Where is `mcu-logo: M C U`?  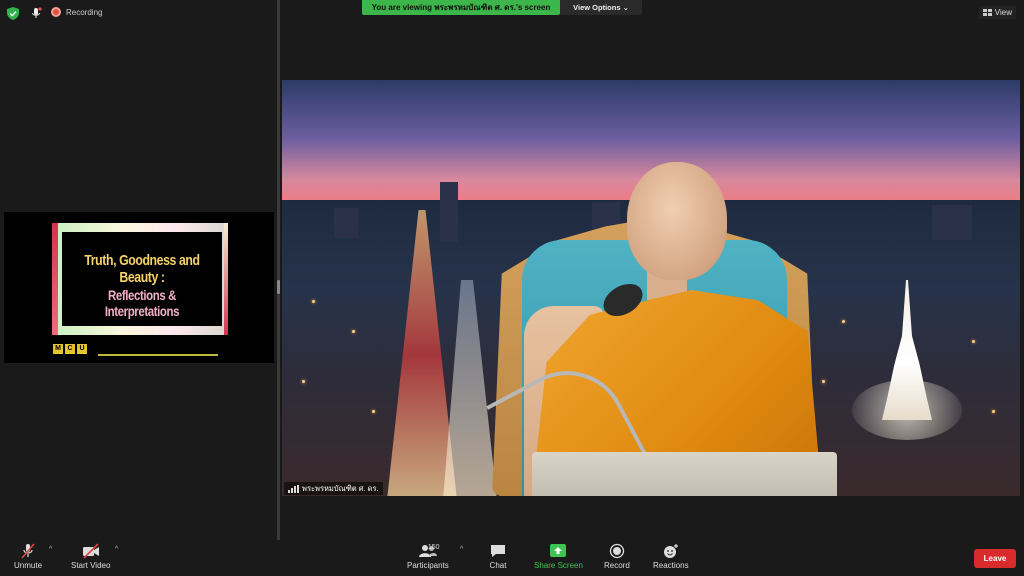
mcu-logo: M C U is located at coordinates (70, 349).